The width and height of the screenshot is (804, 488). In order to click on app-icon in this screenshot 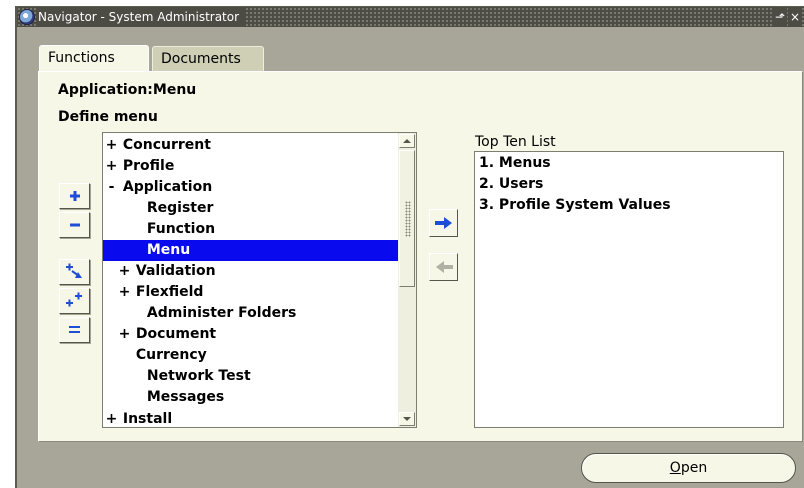, I will do `click(27, 17)`.